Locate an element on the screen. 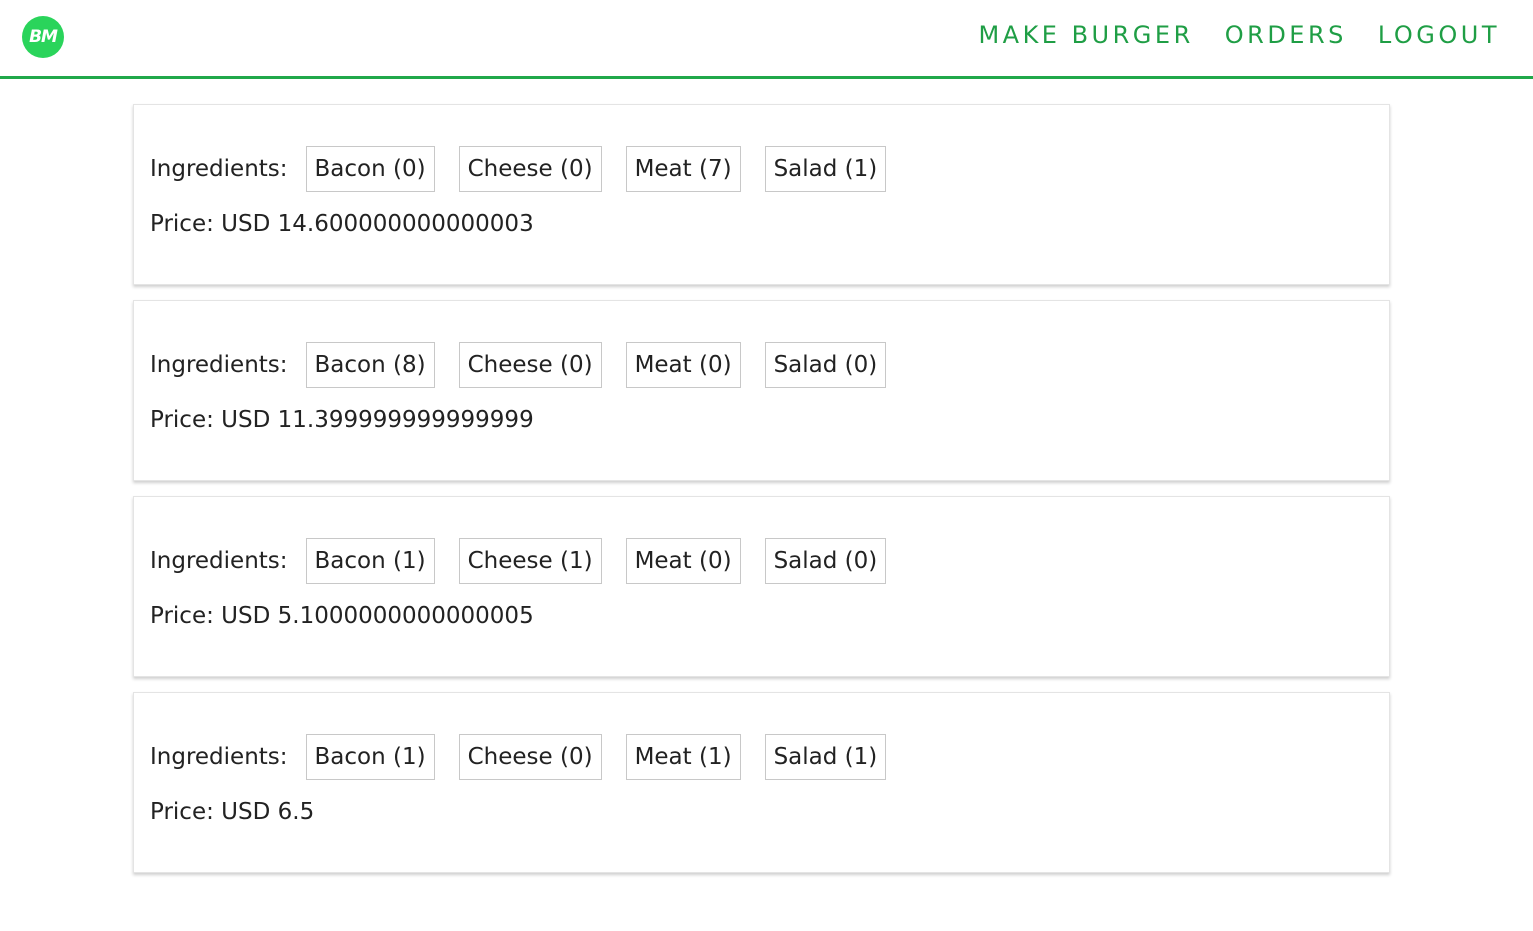  ingredient-chip-bacon: Bacon (0) is located at coordinates (370, 169).